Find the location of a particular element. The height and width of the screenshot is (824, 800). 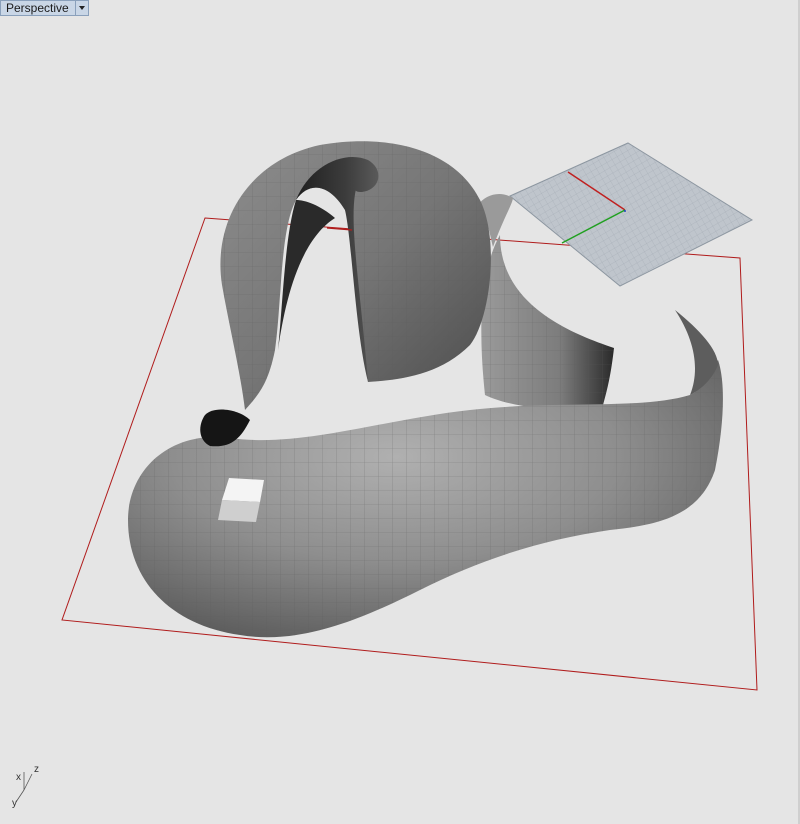

axis-z-label: z is located at coordinates (36, 769).